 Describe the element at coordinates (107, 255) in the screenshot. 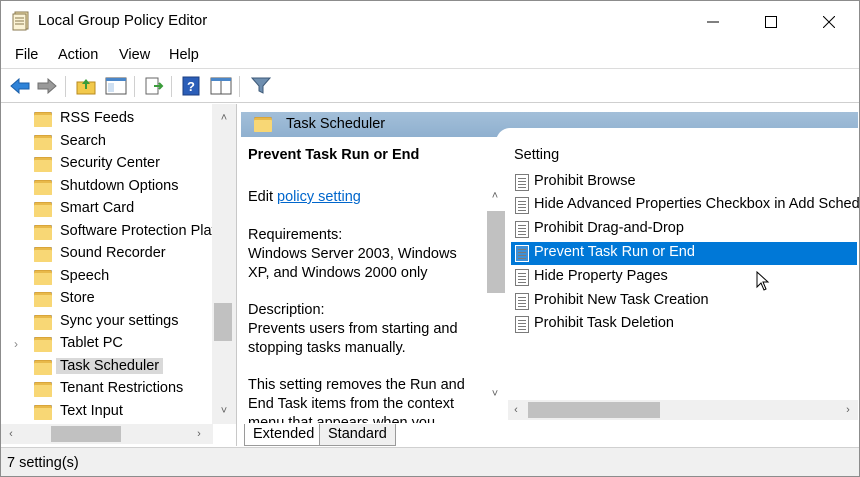

I see `tree-item: Sound Recorder` at that location.